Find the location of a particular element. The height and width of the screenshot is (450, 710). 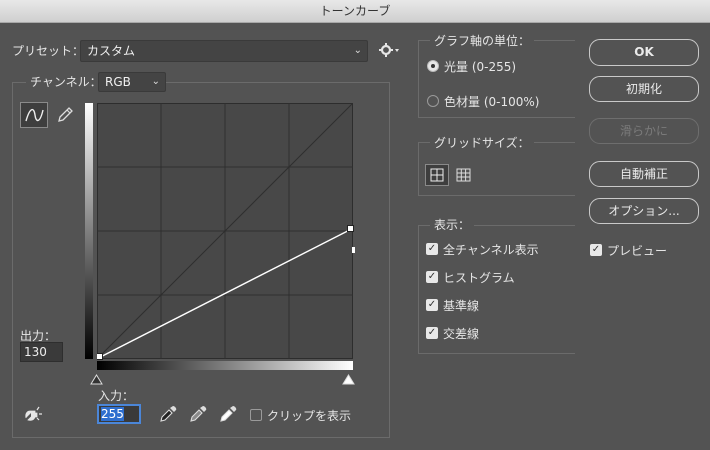

preset-label: プリセット： is located at coordinates (48, 51).